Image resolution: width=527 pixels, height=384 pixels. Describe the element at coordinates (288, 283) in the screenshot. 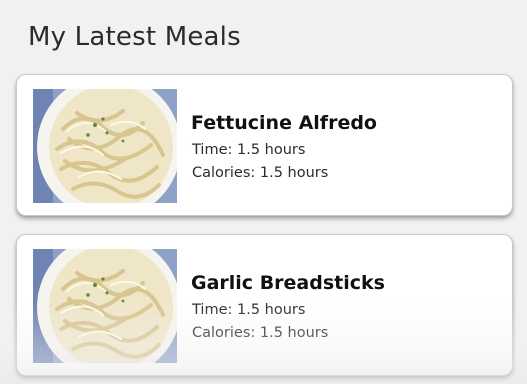

I see `meal-name: Garlic Breadsticks` at that location.